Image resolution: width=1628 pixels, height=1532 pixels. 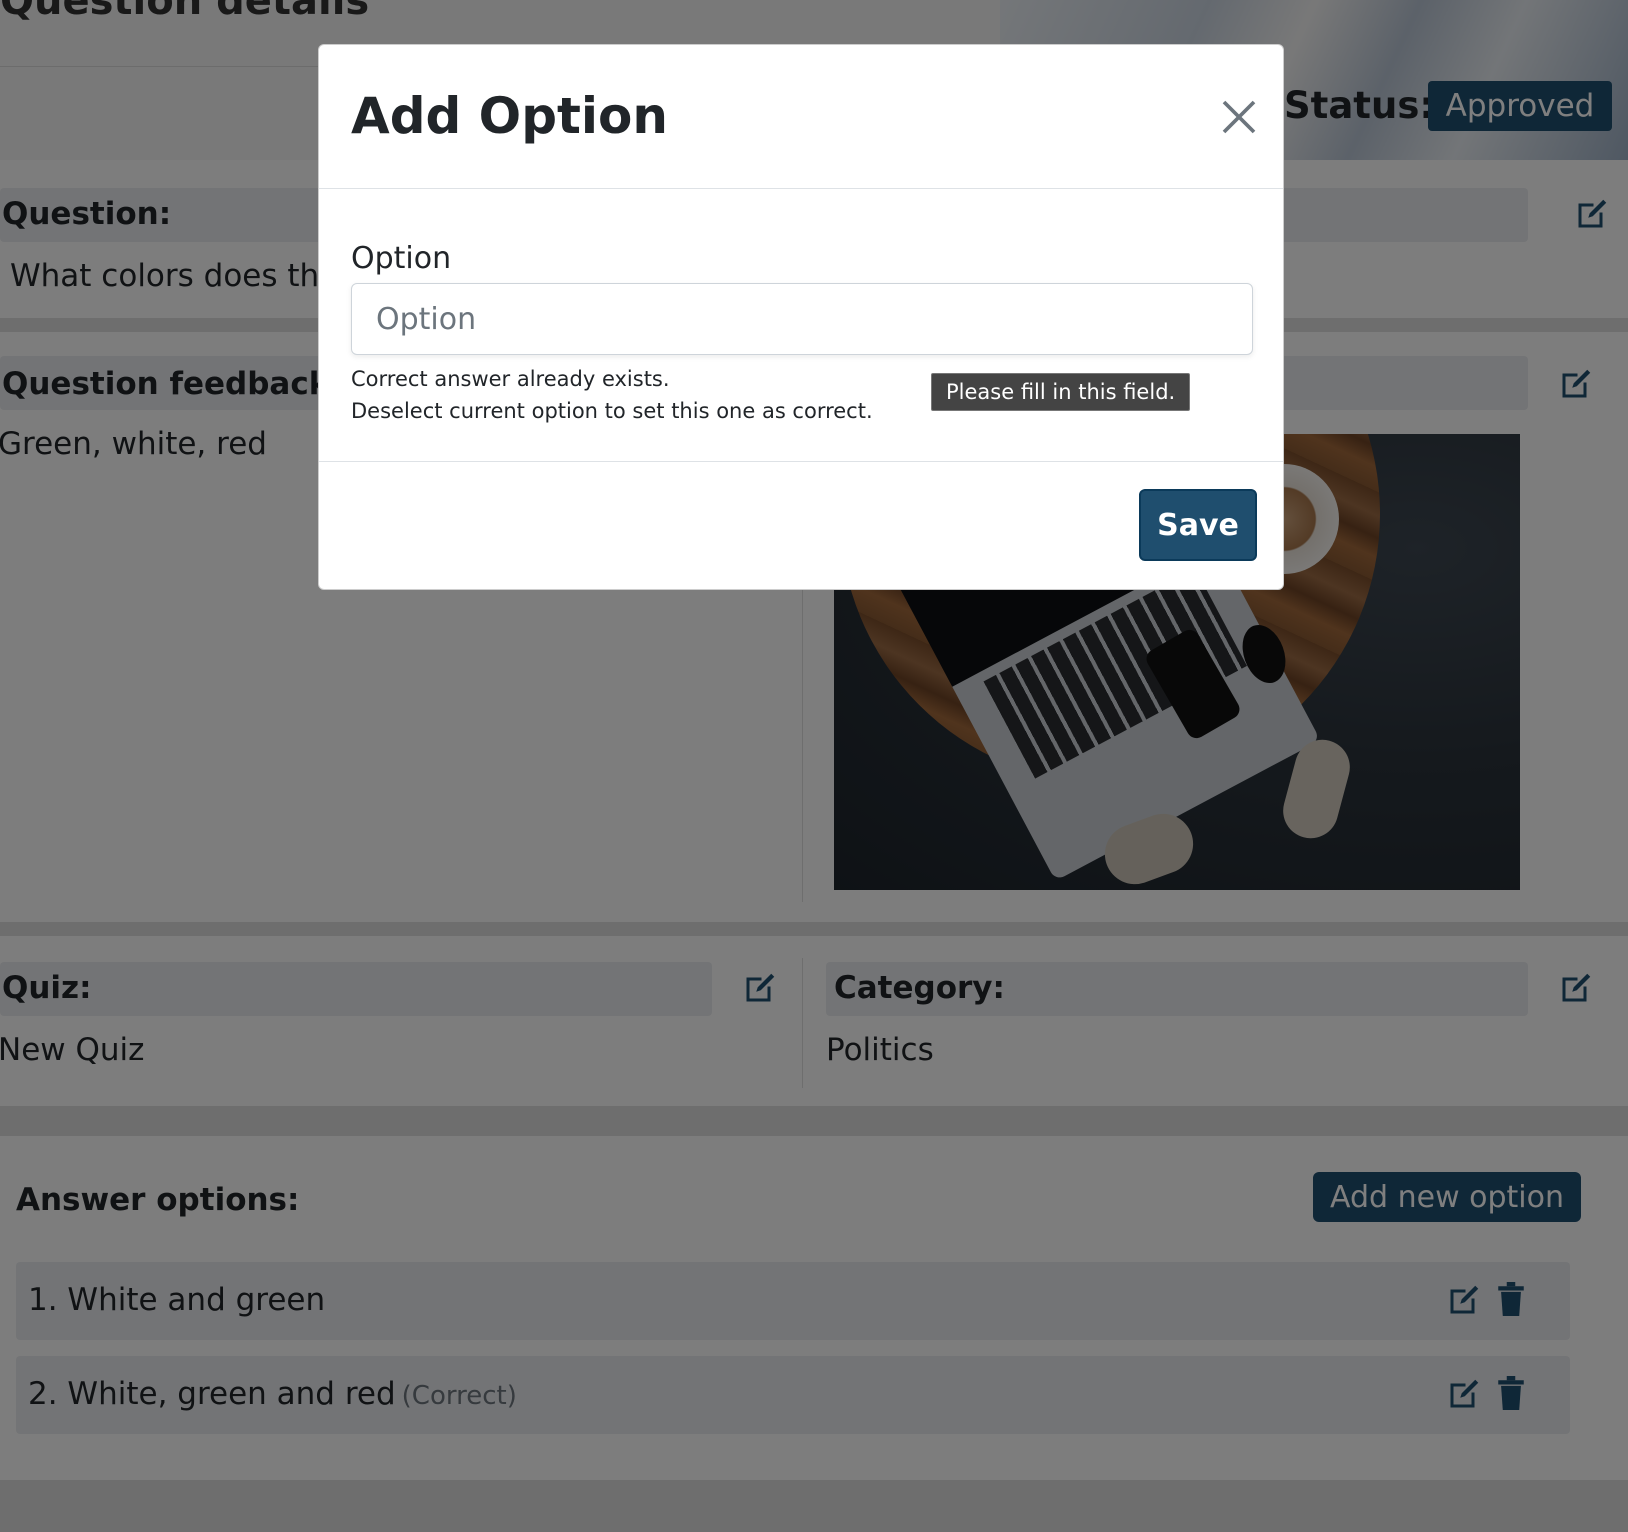 I want to click on validation-tooltip: Please fill in this field., so click(x=1061, y=392).